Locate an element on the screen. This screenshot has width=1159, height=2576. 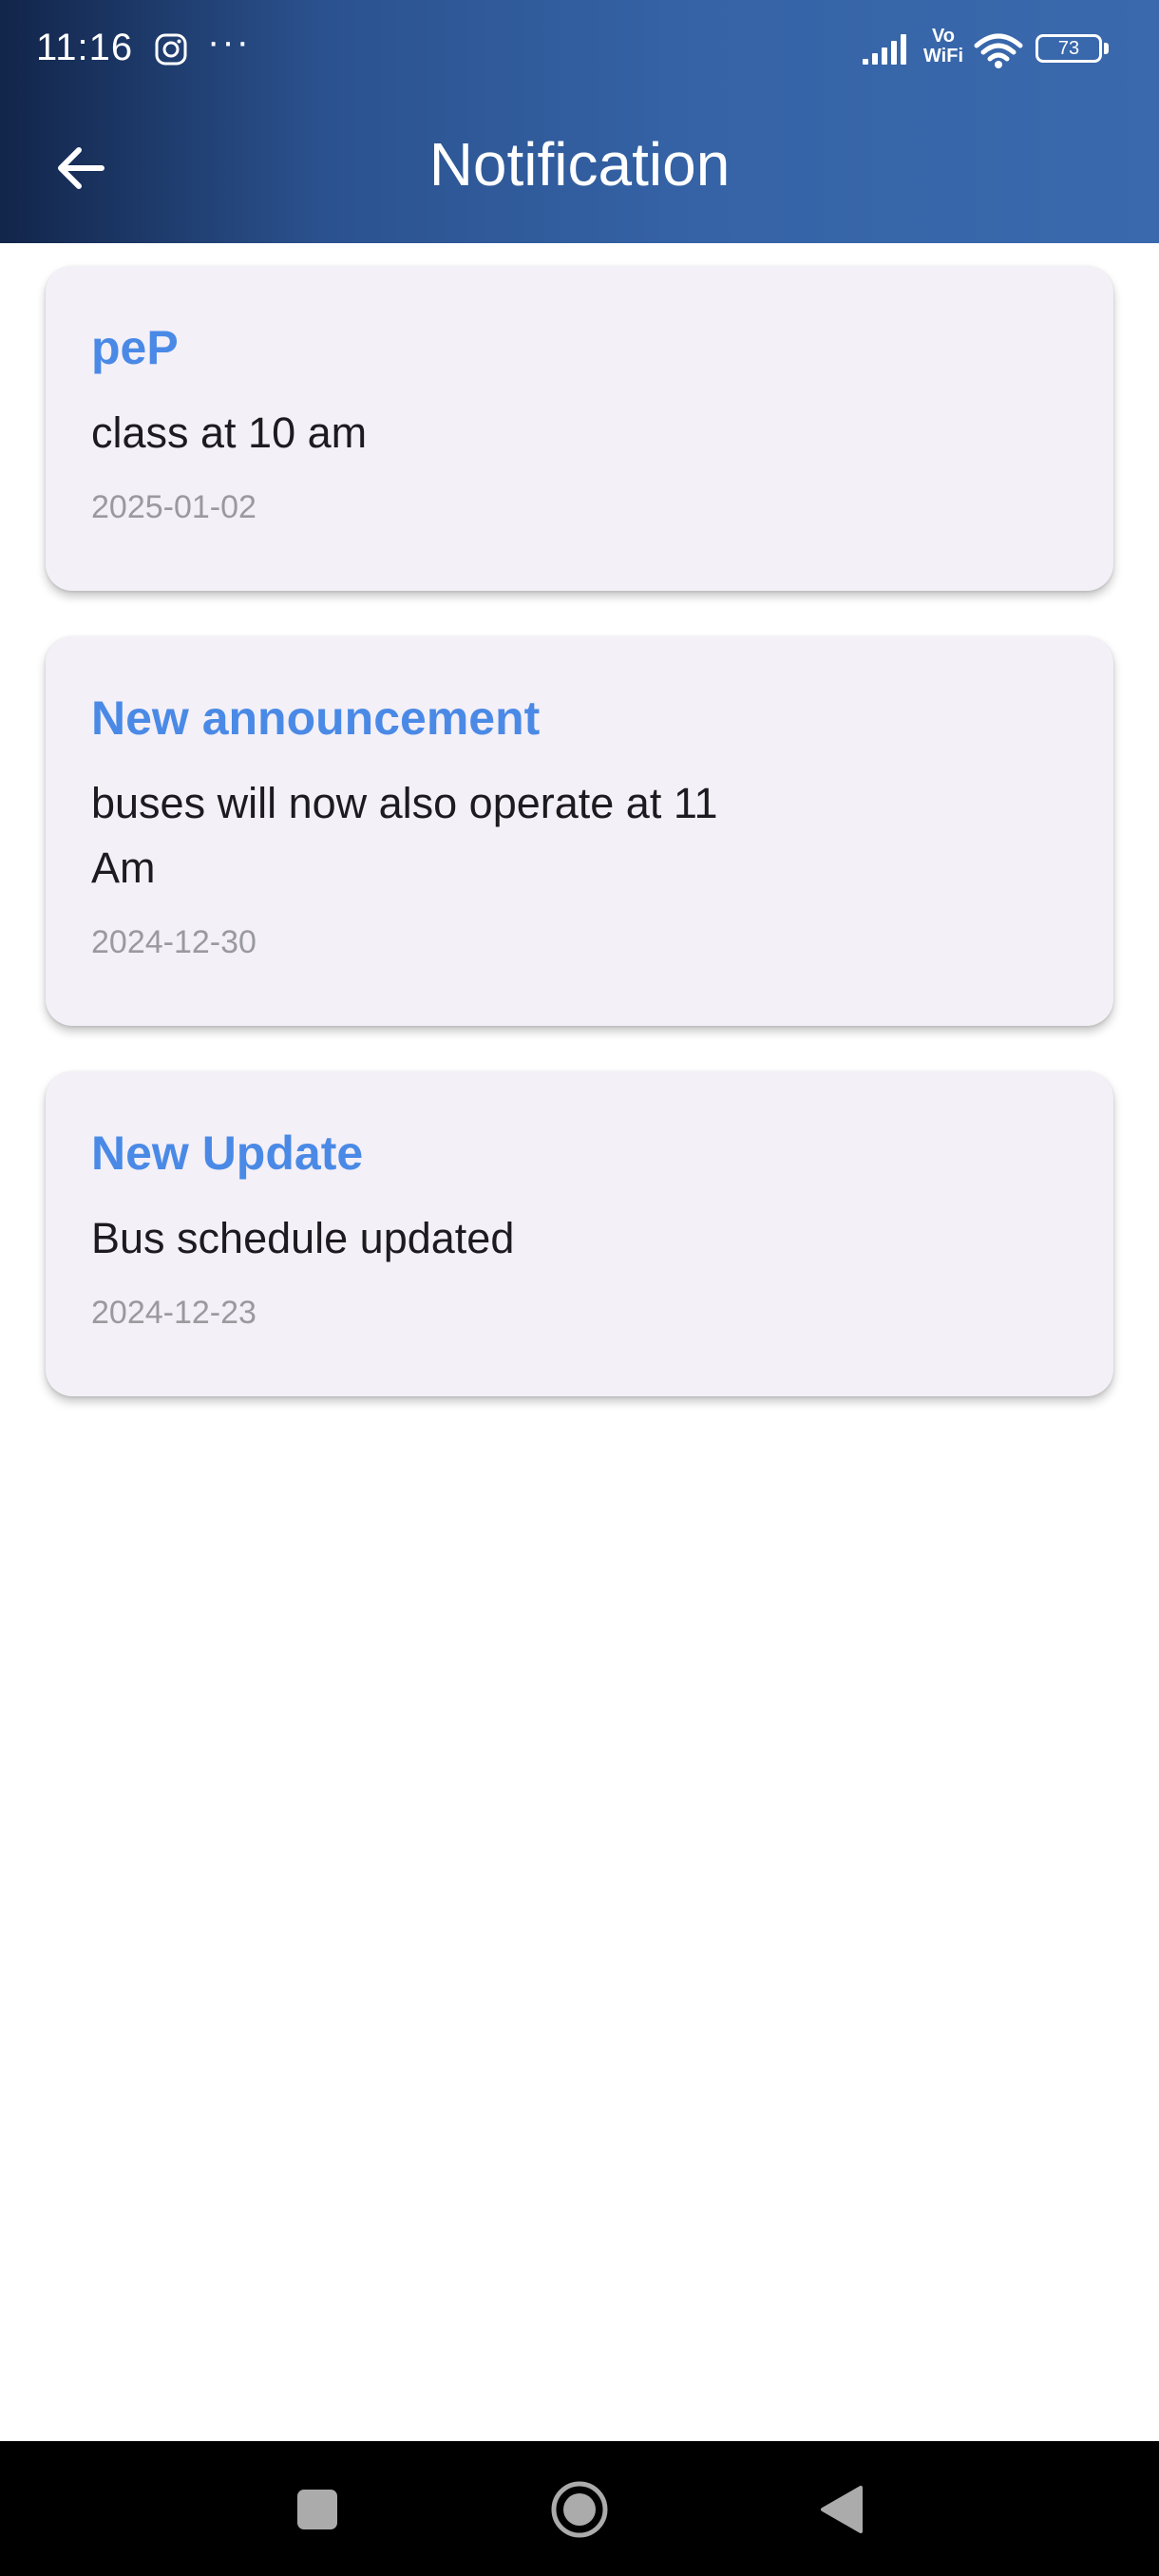
nav-back-button is located at coordinates (841, 2509).